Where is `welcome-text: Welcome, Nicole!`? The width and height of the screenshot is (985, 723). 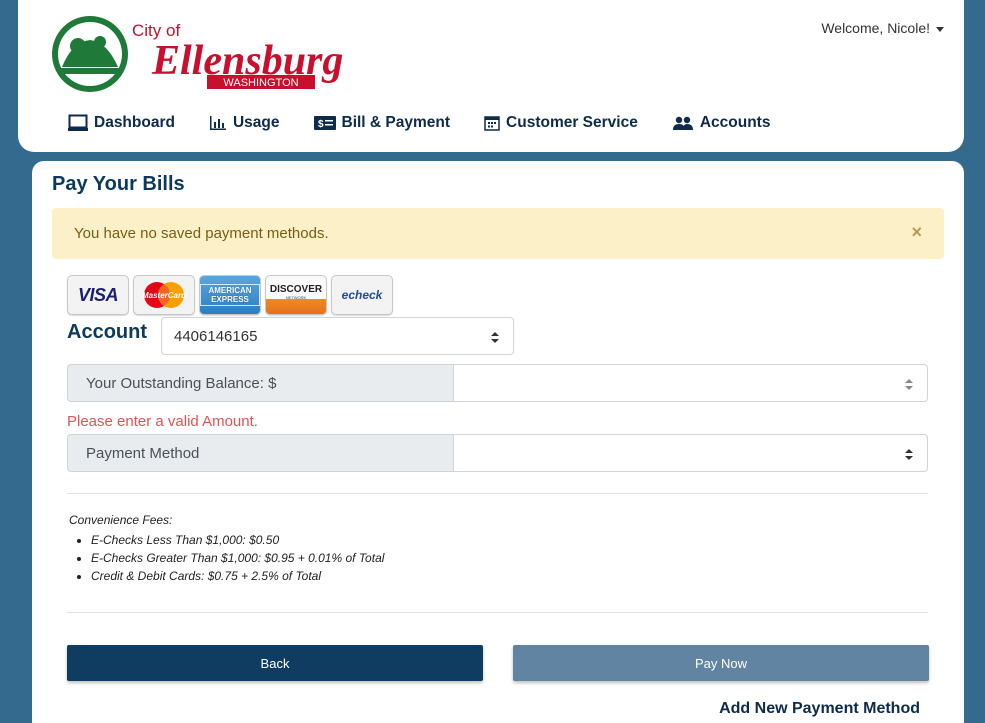
welcome-text: Welcome, Nicole! is located at coordinates (875, 28).